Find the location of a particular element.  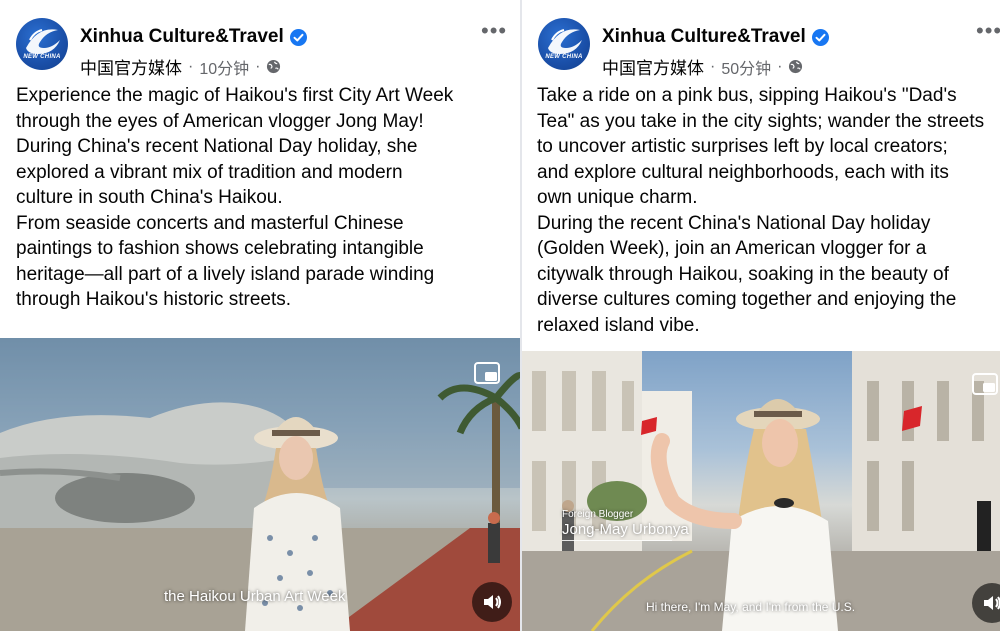

lower-third-rule is located at coordinates (617, 540).